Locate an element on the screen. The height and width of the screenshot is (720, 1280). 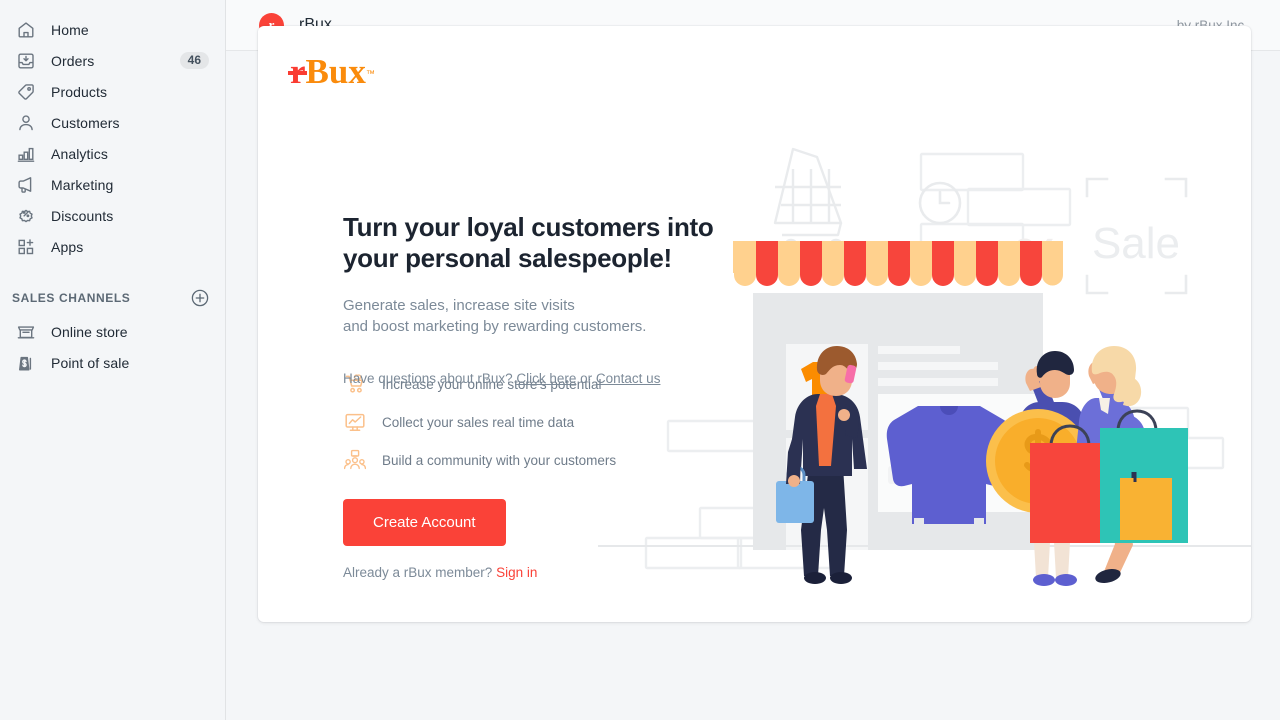
click-here-link: Click here is located at coordinates (546, 378).